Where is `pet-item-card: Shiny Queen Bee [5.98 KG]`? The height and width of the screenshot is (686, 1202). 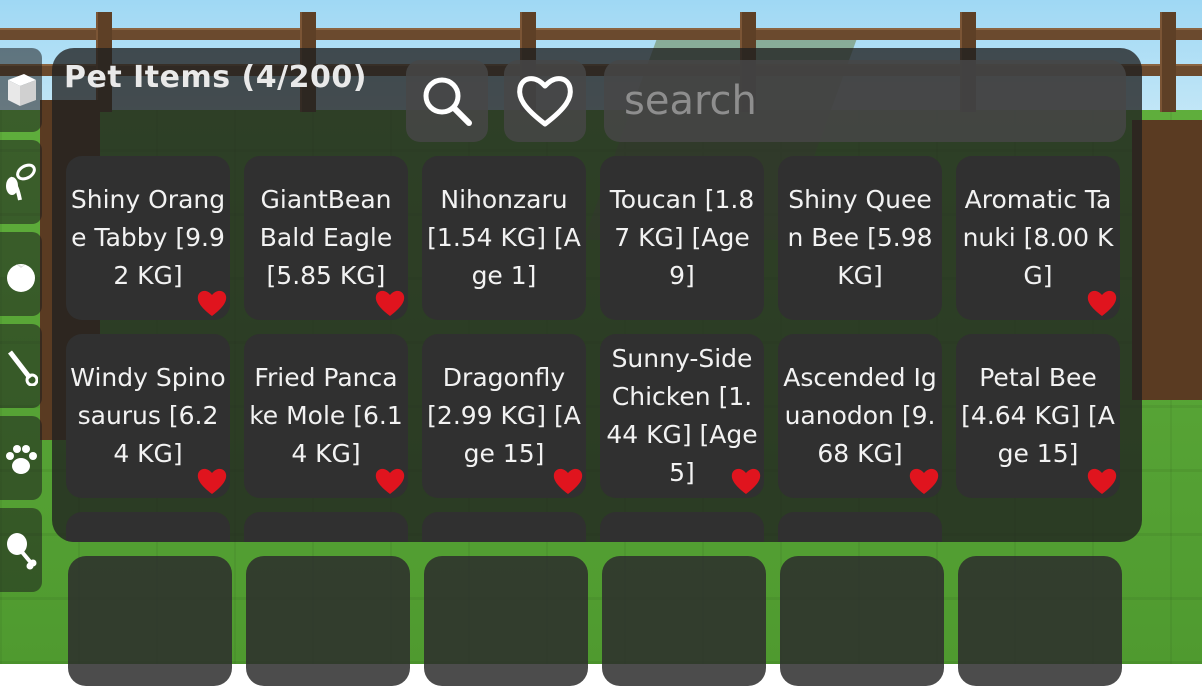
pet-item-card: Shiny Queen Bee [5.98 KG] is located at coordinates (860, 238).